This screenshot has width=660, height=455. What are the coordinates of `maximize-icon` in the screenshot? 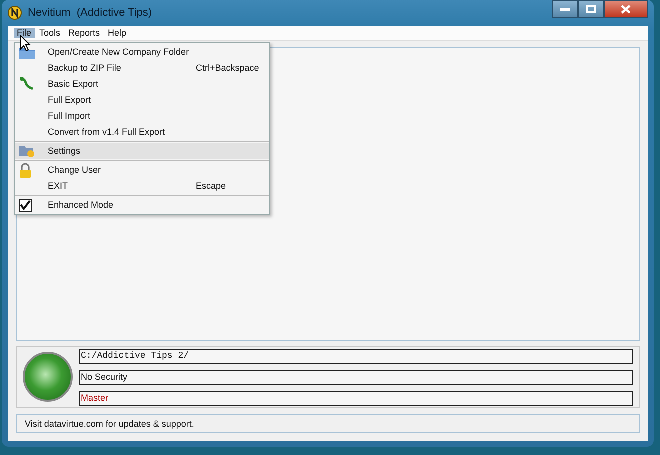 It's located at (591, 9).